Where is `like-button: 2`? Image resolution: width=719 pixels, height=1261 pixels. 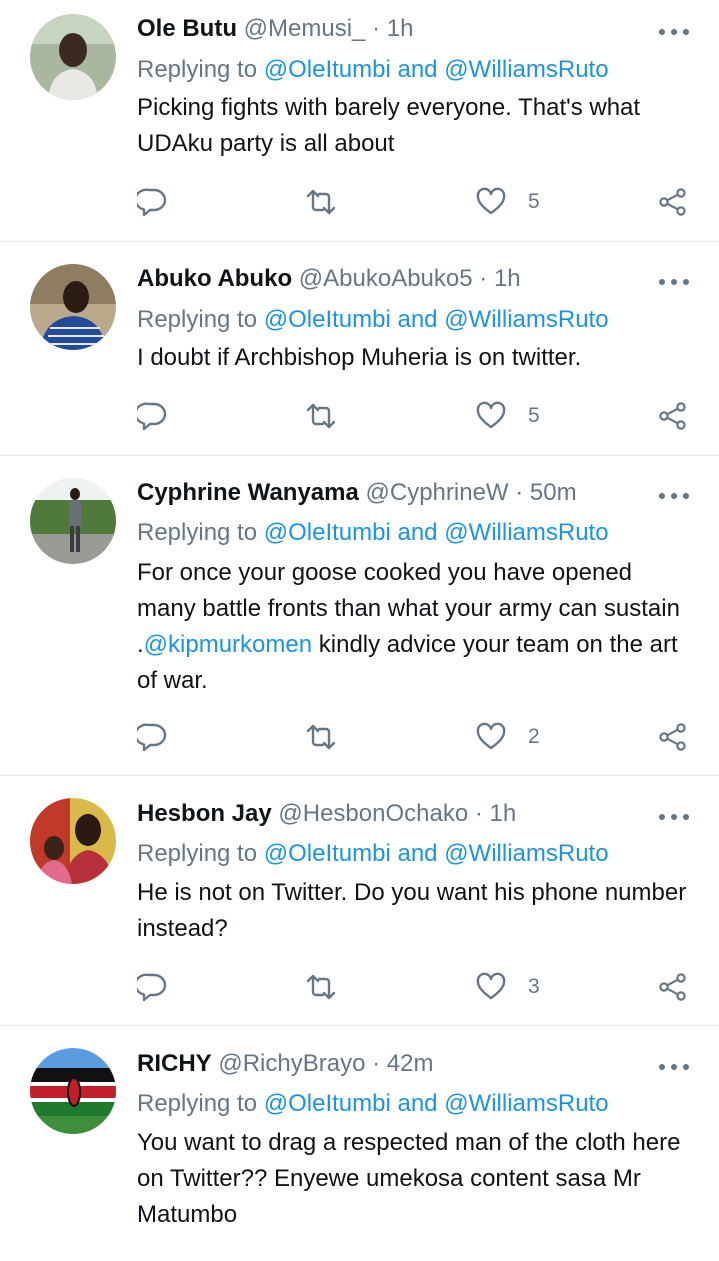 like-button: 2 is located at coordinates (508, 737).